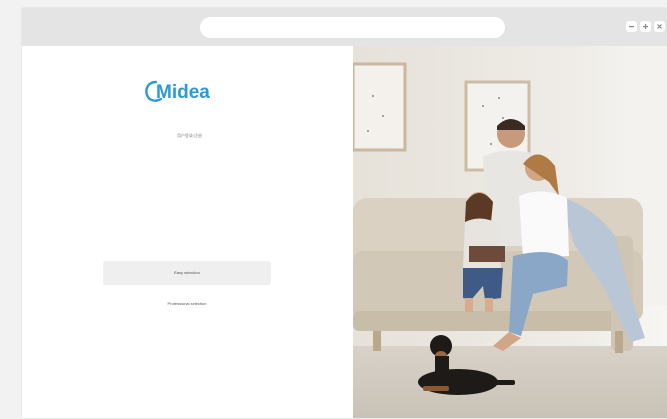  I want to click on maximize-button, so click(645, 26).